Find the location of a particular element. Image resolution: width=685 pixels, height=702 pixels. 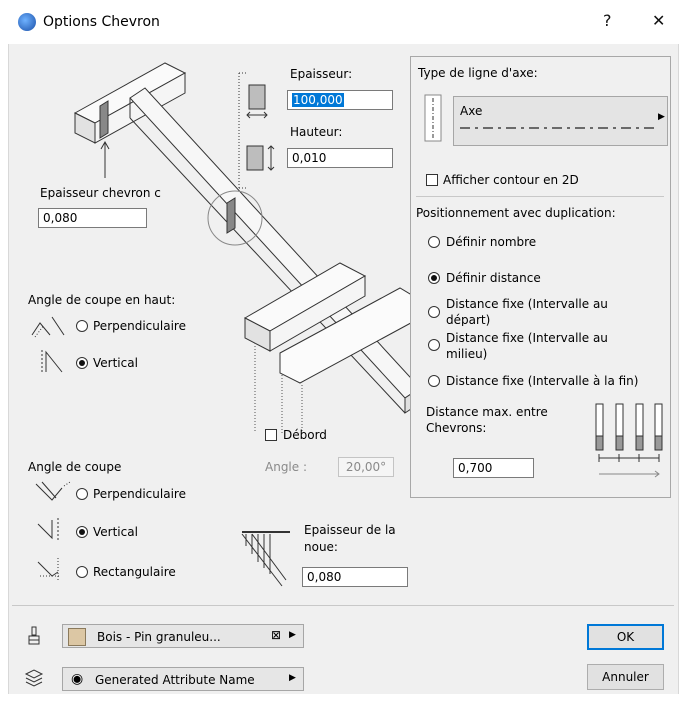

debord-checkbox is located at coordinates (271, 435).